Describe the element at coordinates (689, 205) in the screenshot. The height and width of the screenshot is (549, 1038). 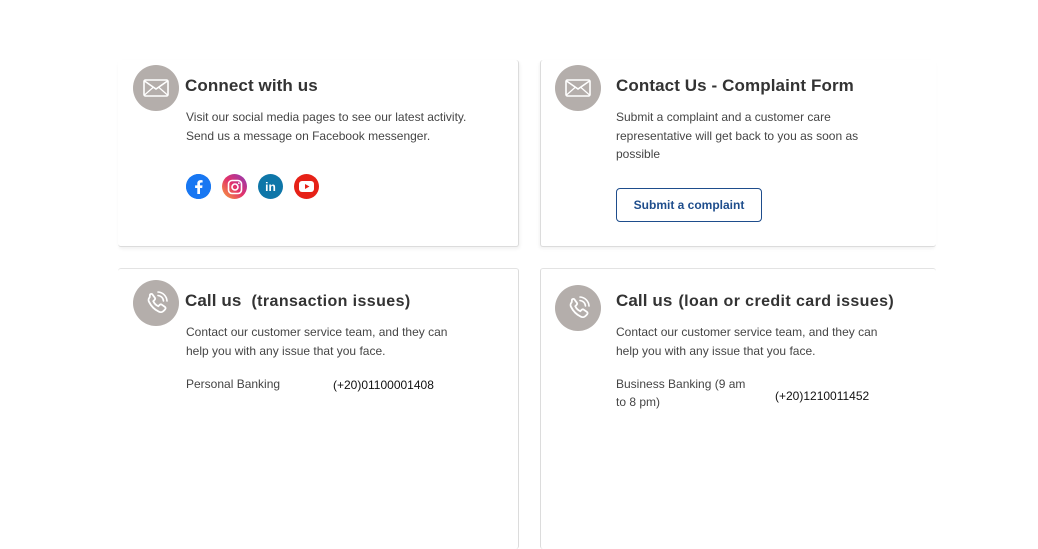
I see `submit-complaint-button: Submit a complaint` at that location.